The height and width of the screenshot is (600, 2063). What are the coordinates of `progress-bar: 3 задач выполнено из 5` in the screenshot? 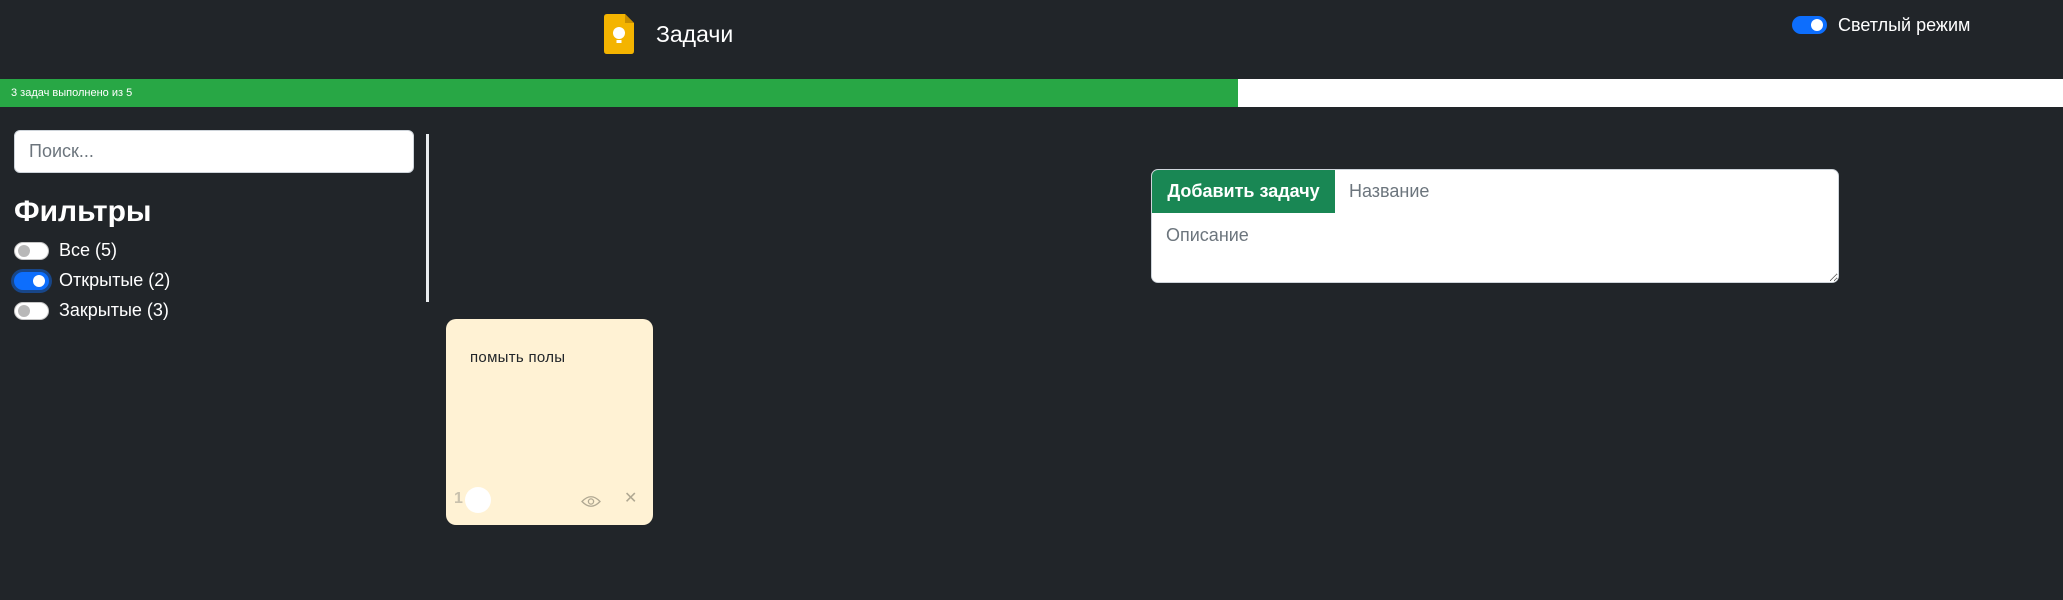 It's located at (1031, 93).